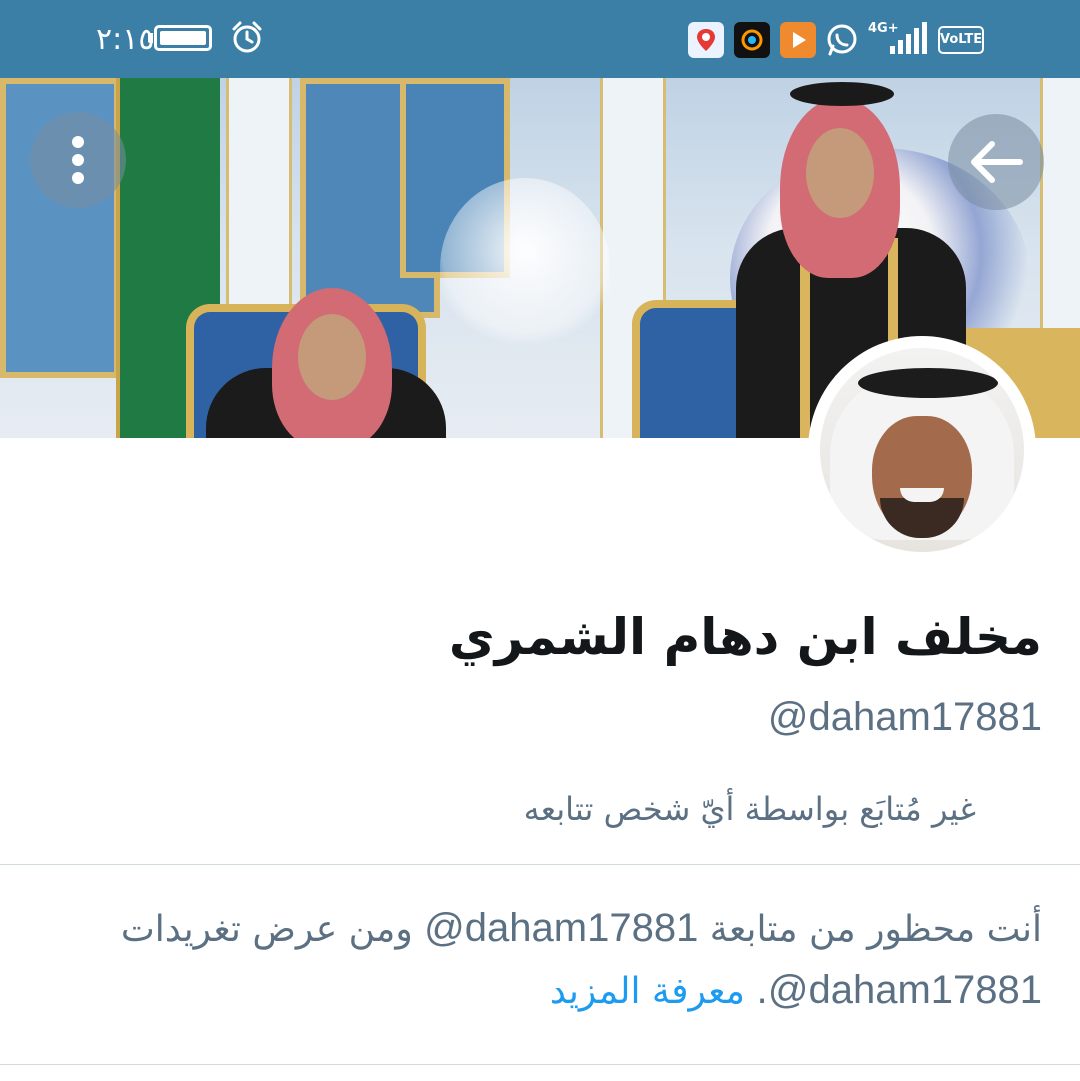 Image resolution: width=1080 pixels, height=1081 pixels. What do you see at coordinates (647, 991) in the screenshot?
I see `learn-more-link: معرفة المزيد` at bounding box center [647, 991].